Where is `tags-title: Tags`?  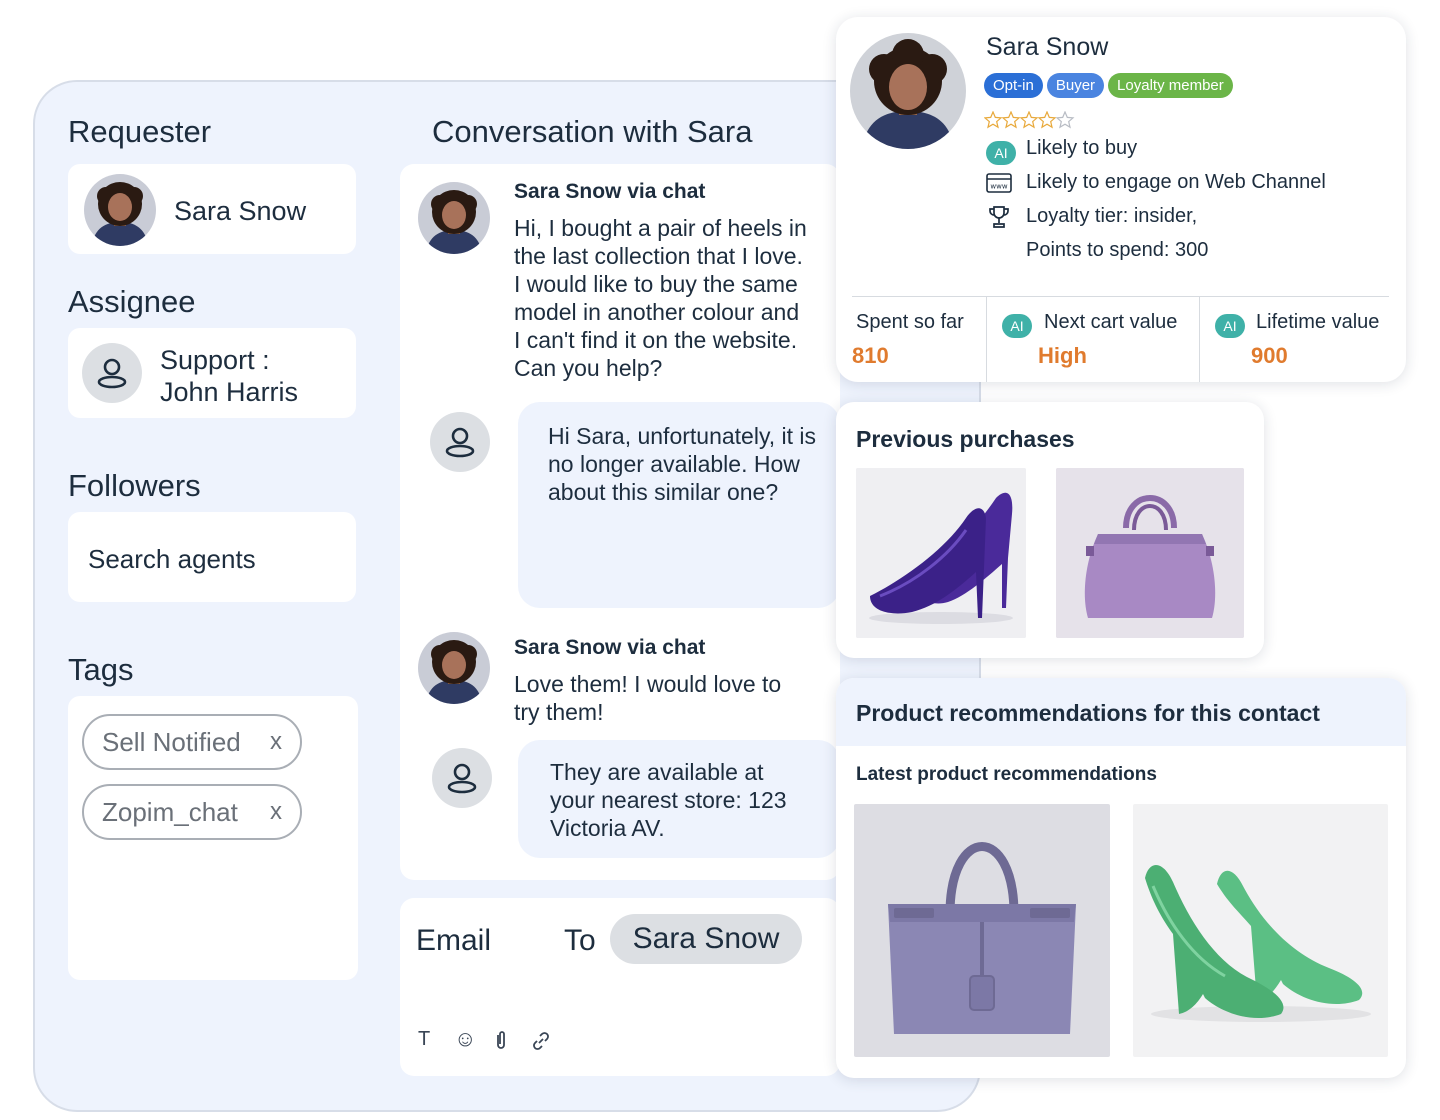
tags-title: Tags is located at coordinates (101, 669).